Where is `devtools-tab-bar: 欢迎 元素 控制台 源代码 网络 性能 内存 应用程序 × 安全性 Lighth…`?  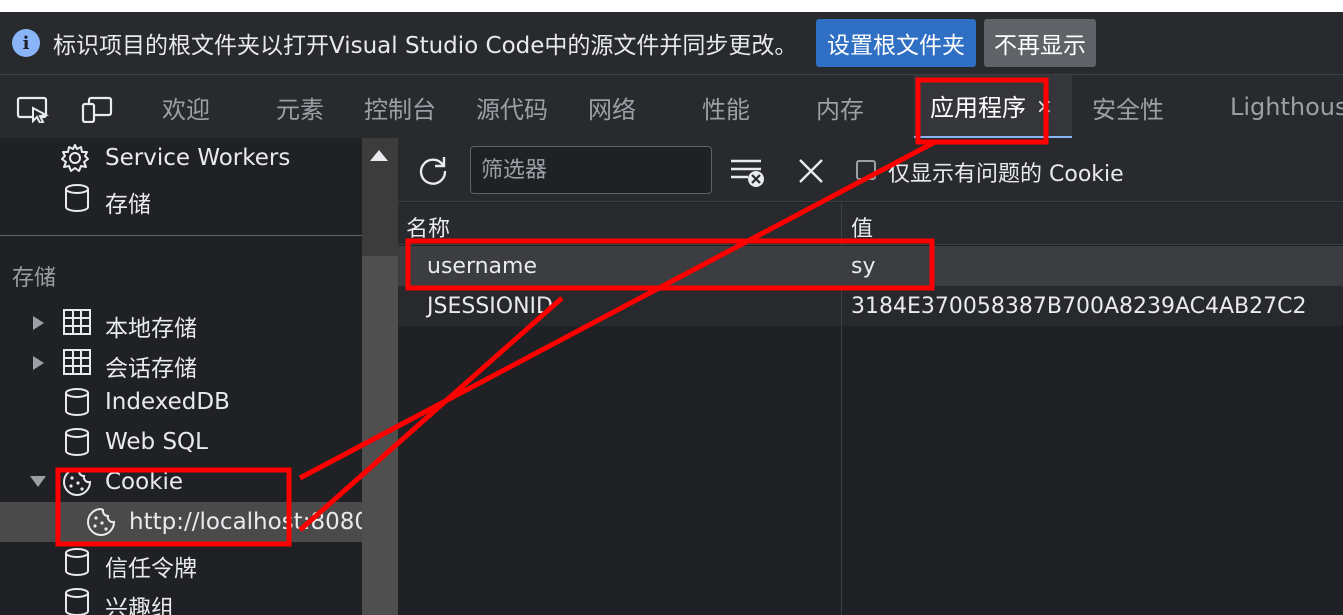
devtools-tab-bar: 欢迎 元素 控制台 源代码 网络 性能 内存 应用程序 × 安全性 Lighth… is located at coordinates (671, 106).